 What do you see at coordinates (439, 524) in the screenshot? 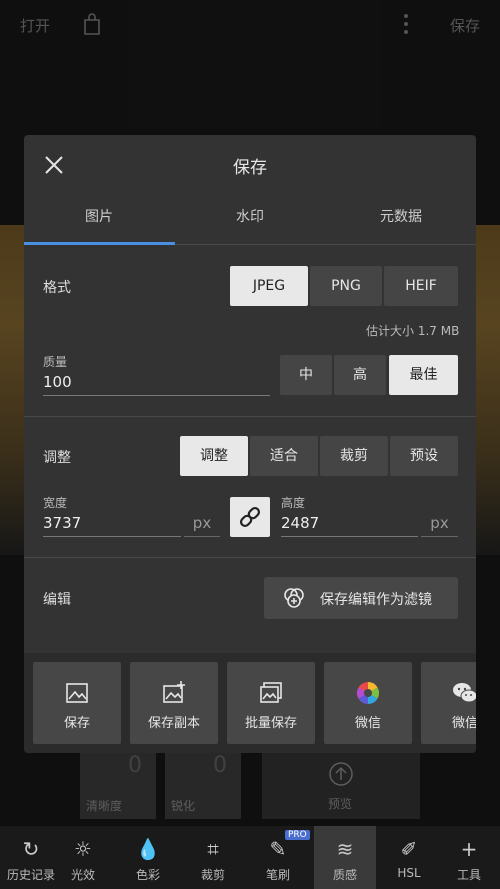
I see `height-unit: px` at bounding box center [439, 524].